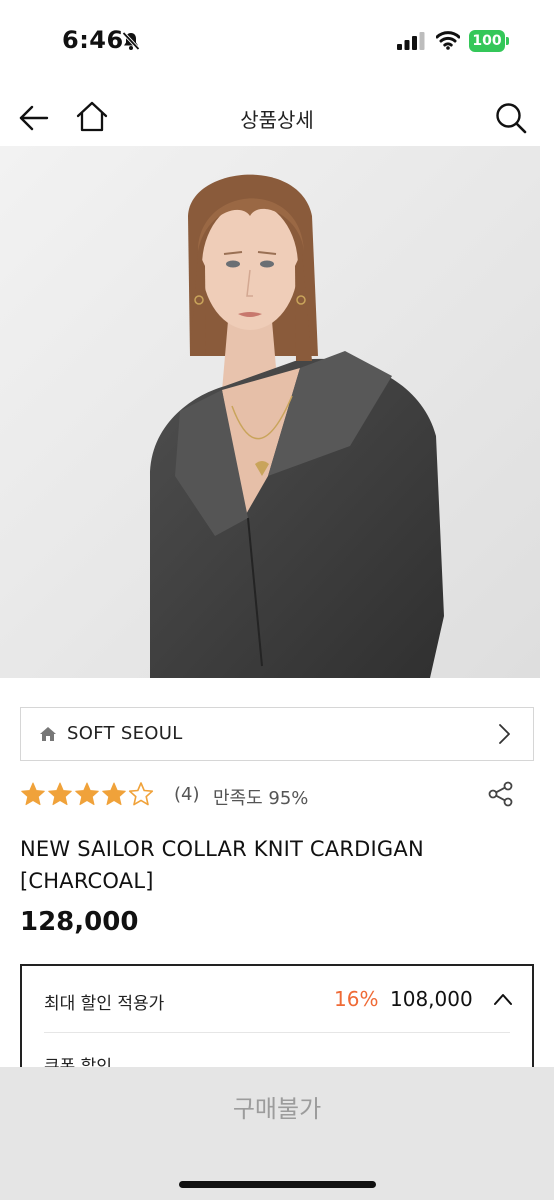 This screenshot has width=554, height=1200. I want to click on discount-price: 108,000, so click(431, 999).